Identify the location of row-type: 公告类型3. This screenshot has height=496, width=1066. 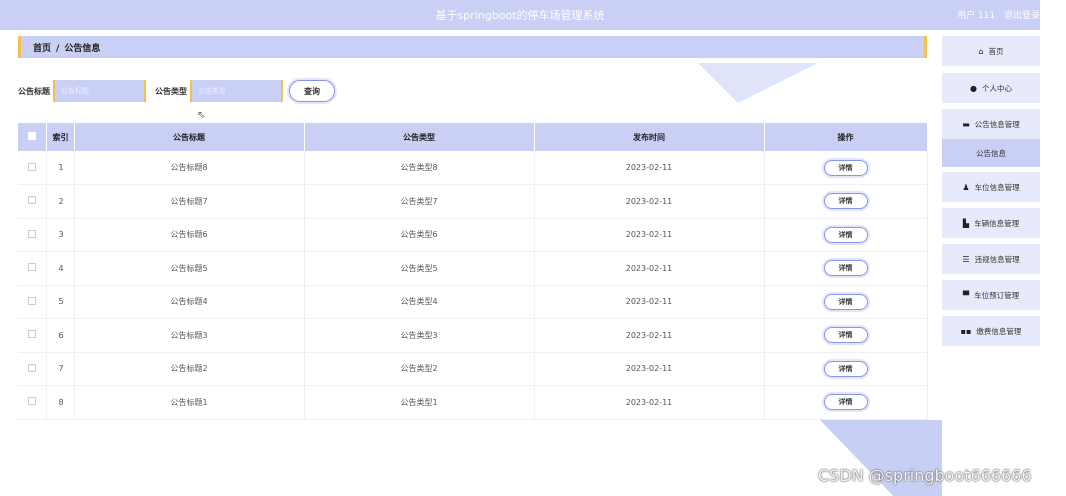
(419, 335).